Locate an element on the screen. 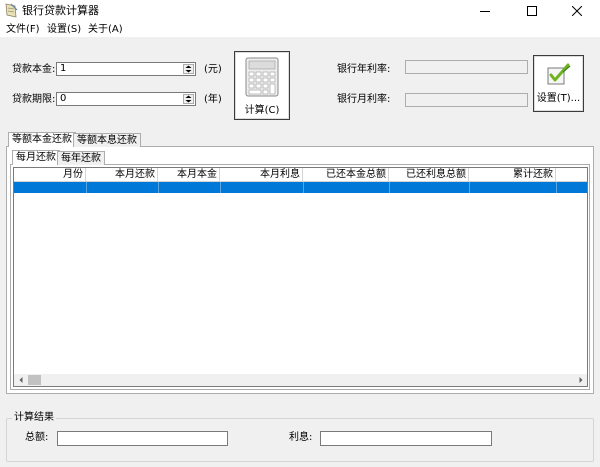 The image size is (600, 467). monthly-rate-field is located at coordinates (466, 100).